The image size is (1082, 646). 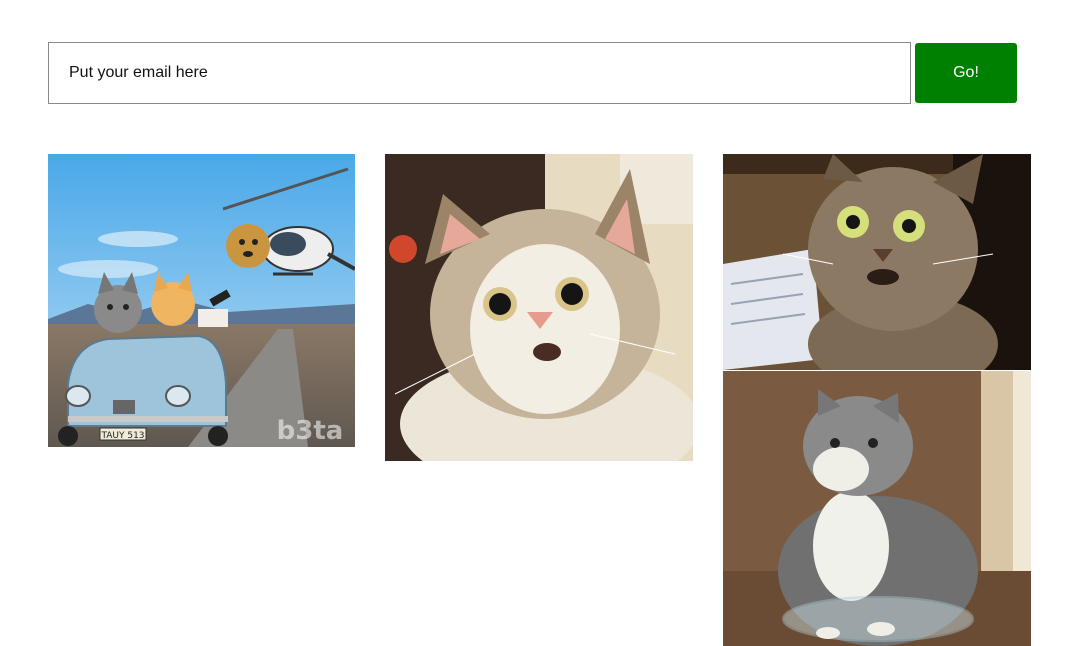 What do you see at coordinates (966, 73) in the screenshot?
I see `go-button: Go!` at bounding box center [966, 73].